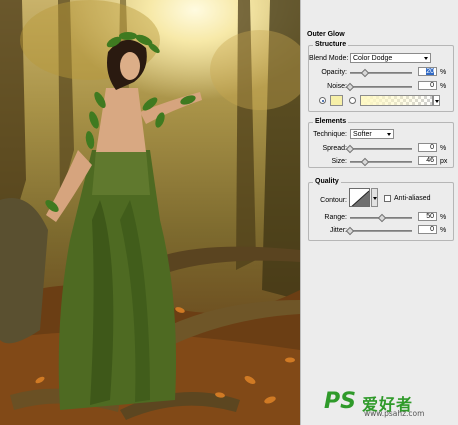 The image size is (458, 425). What do you see at coordinates (329, 58) in the screenshot?
I see `blend-mode-label: Blend Mode:` at bounding box center [329, 58].